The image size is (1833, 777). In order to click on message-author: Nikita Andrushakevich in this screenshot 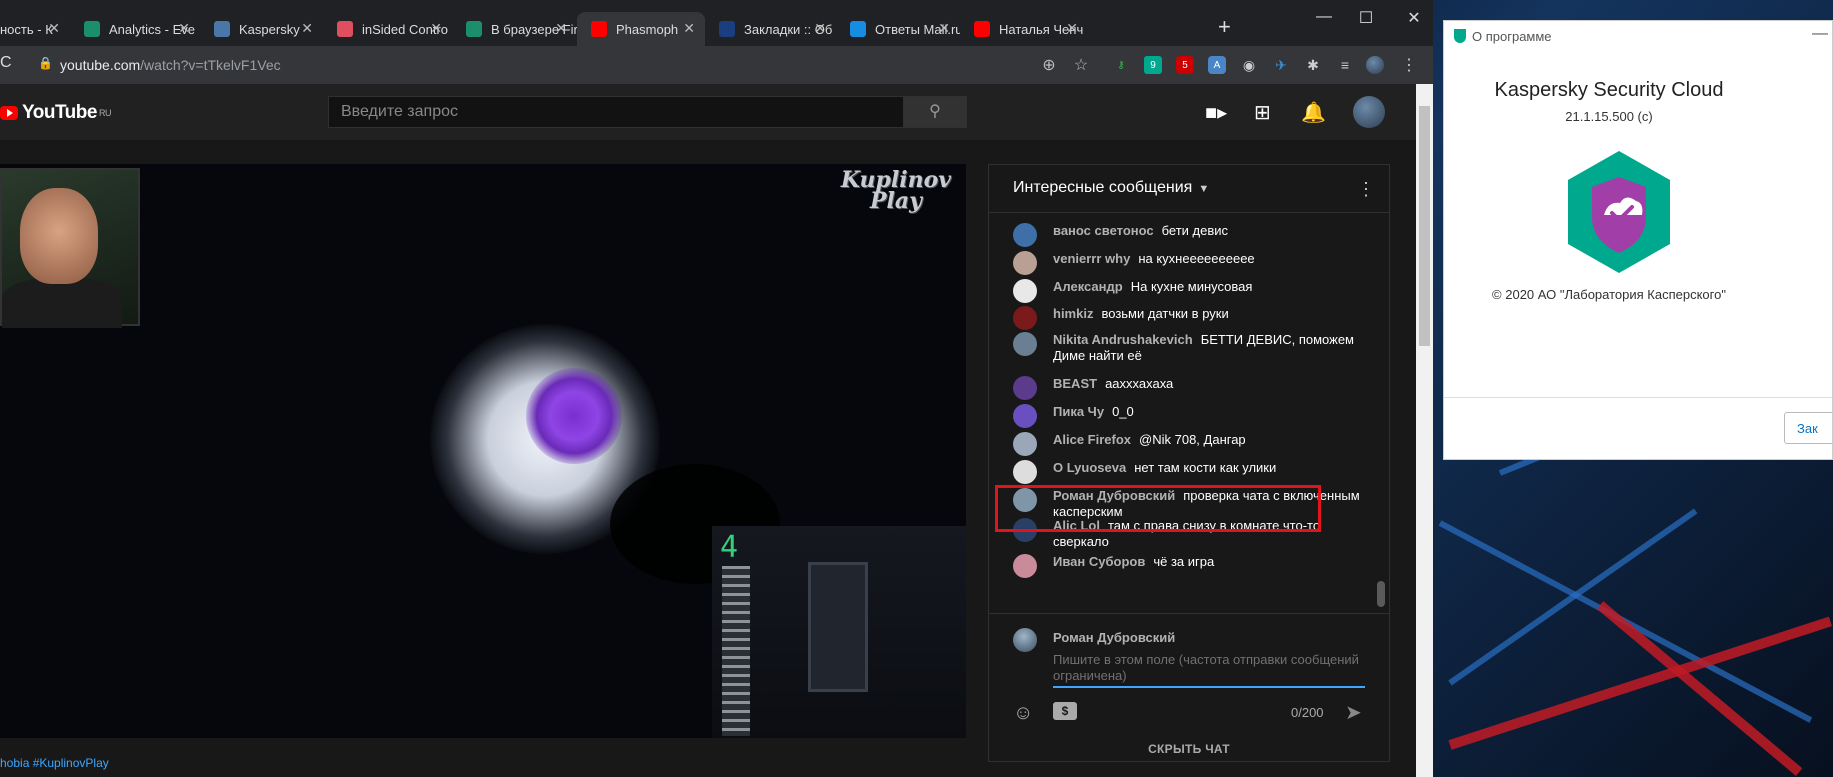, I will do `click(1123, 339)`.